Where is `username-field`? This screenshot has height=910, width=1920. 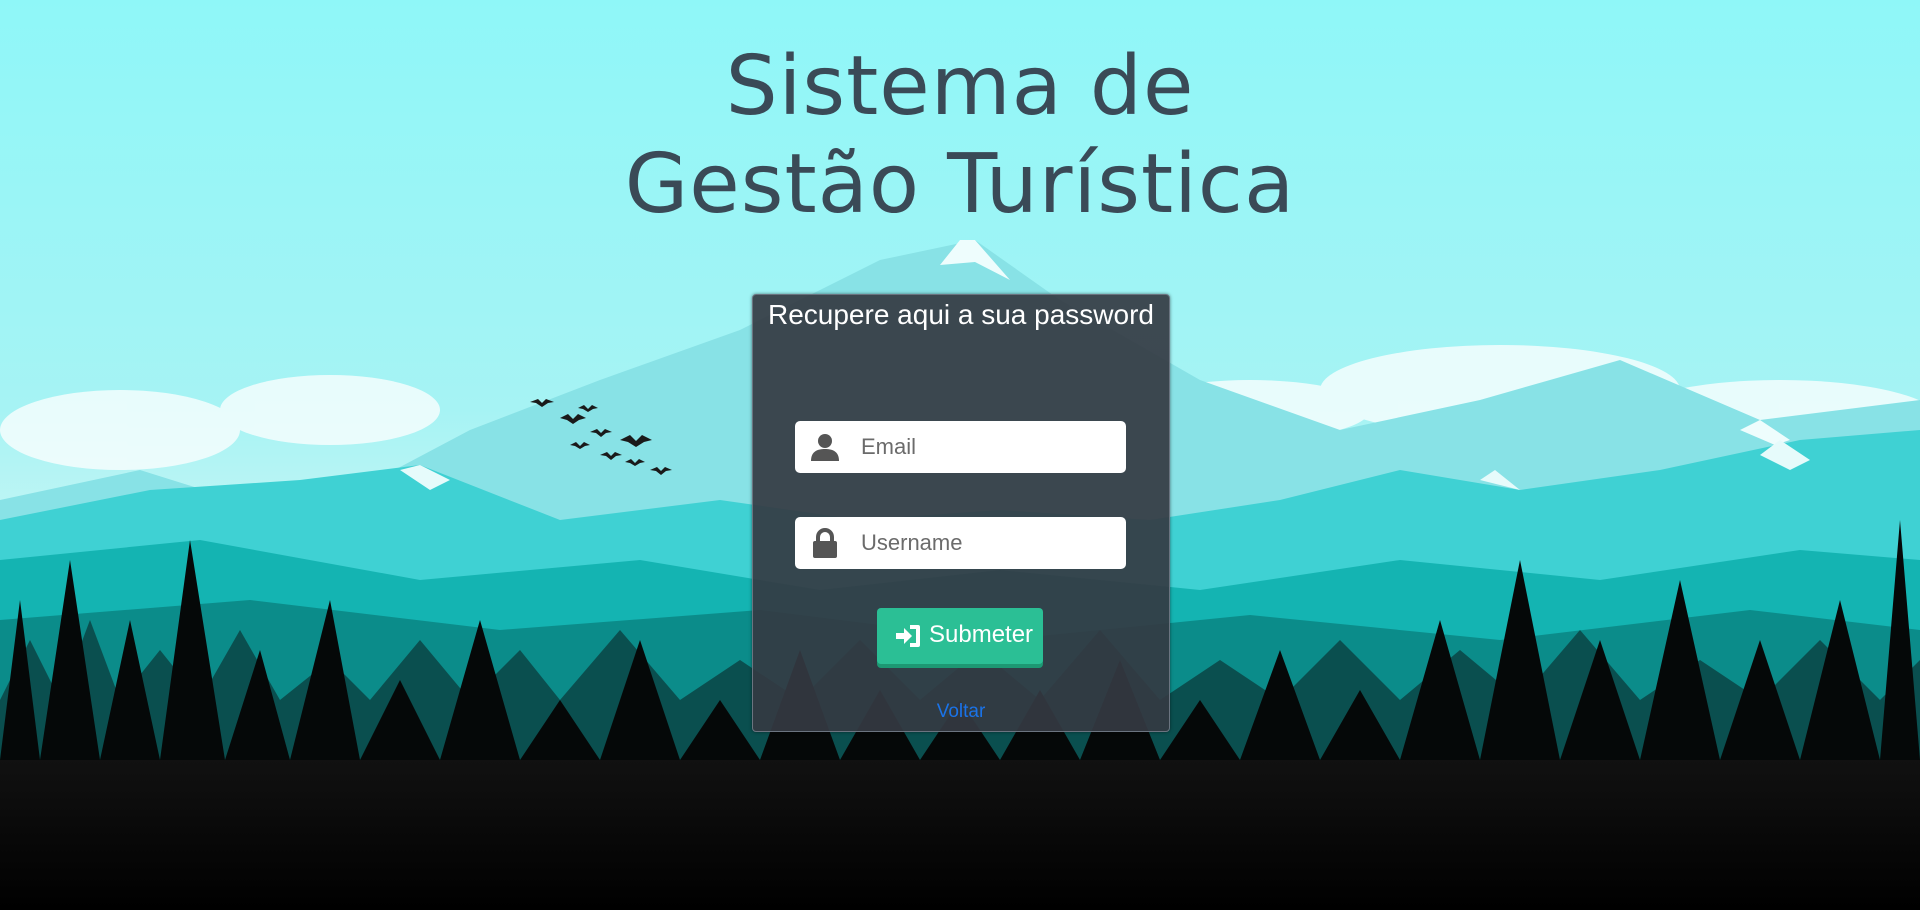
username-field is located at coordinates (960, 543).